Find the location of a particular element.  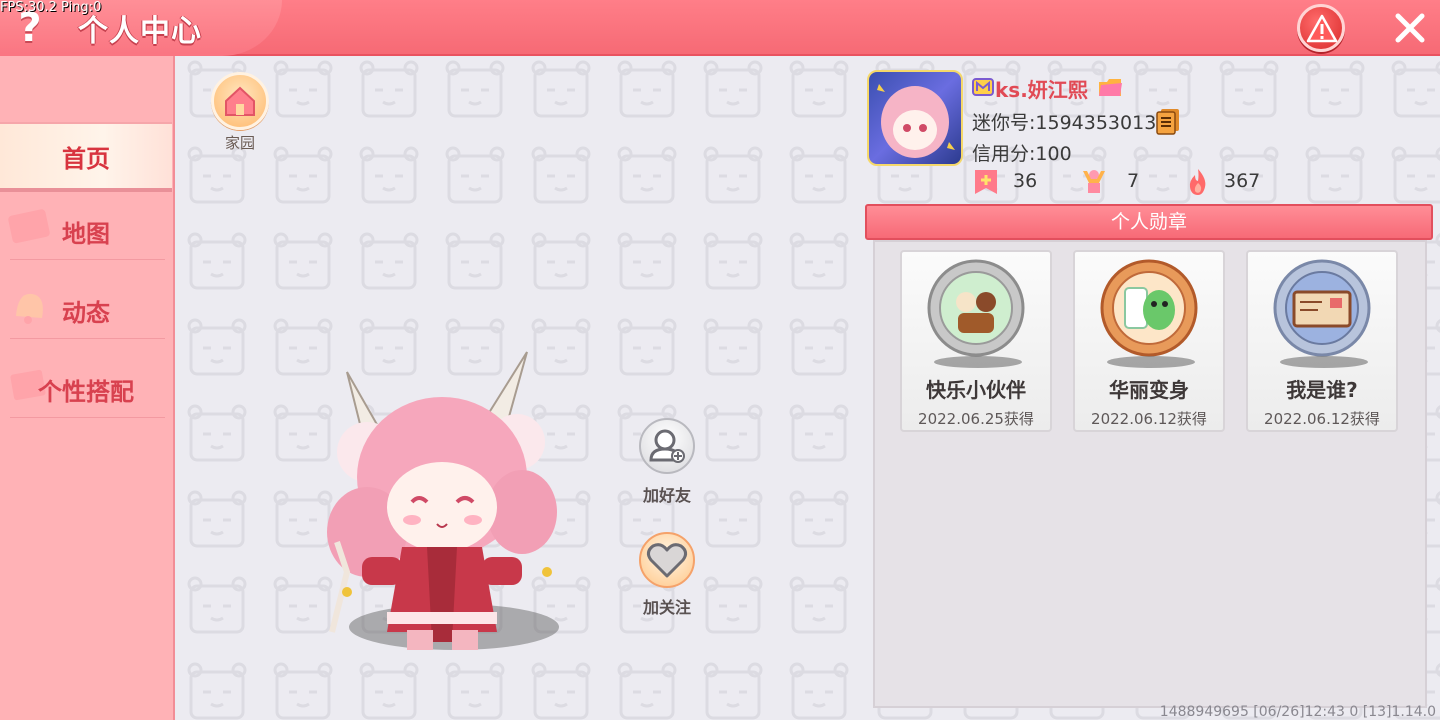

house-icon is located at coordinates (240, 101).